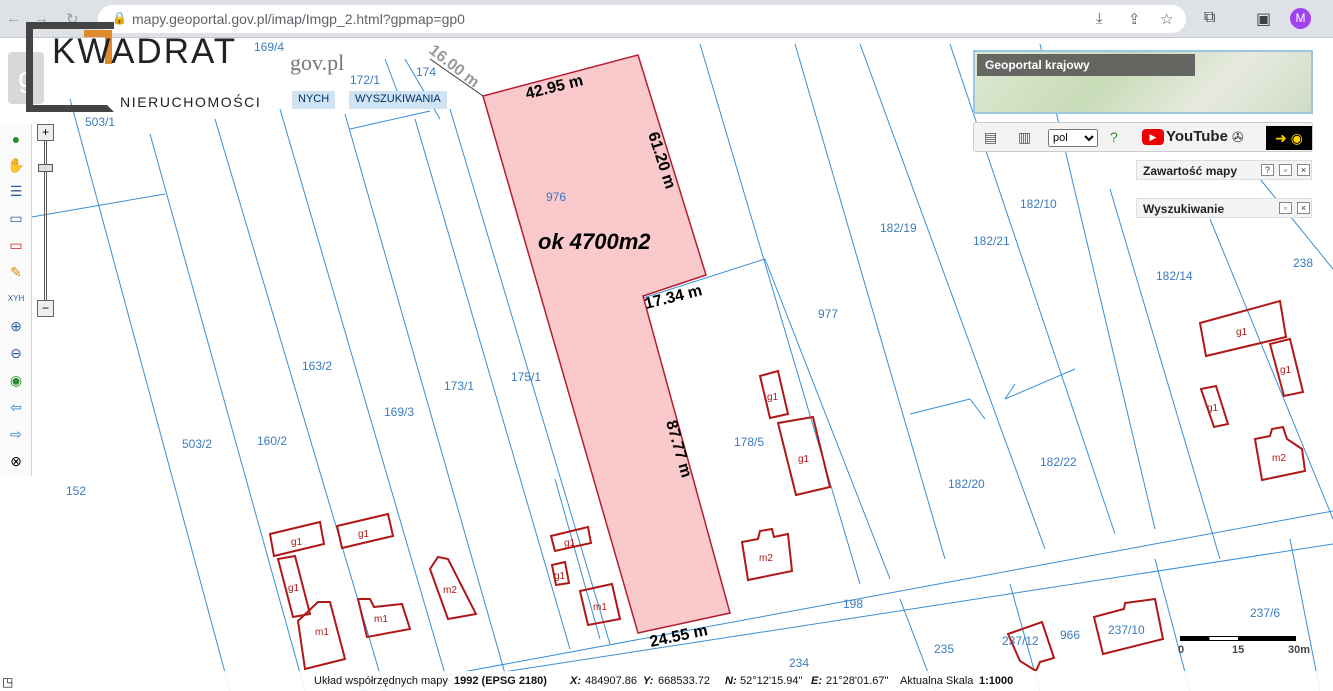 The height and width of the screenshot is (691, 1333). I want to click on sidebar-icon: ▣, so click(1263, 19).